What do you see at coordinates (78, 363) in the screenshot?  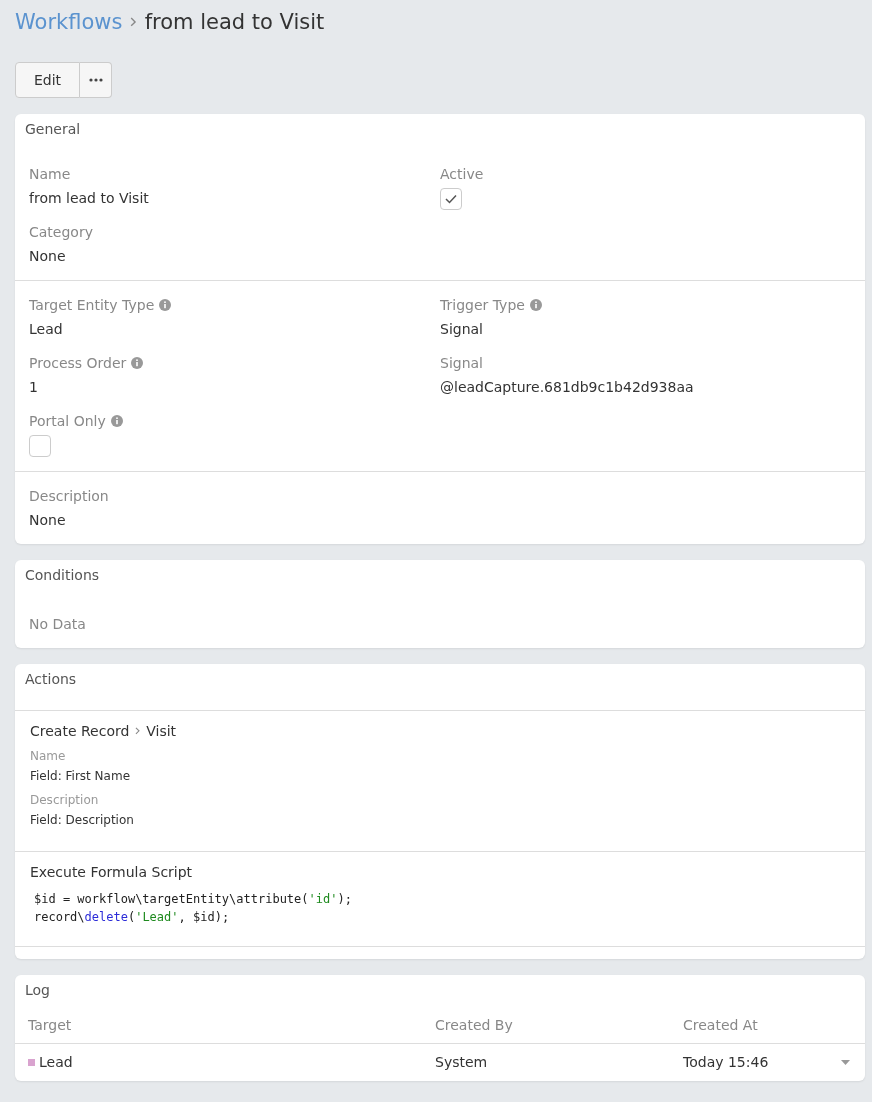 I see `field-label: Process Order` at bounding box center [78, 363].